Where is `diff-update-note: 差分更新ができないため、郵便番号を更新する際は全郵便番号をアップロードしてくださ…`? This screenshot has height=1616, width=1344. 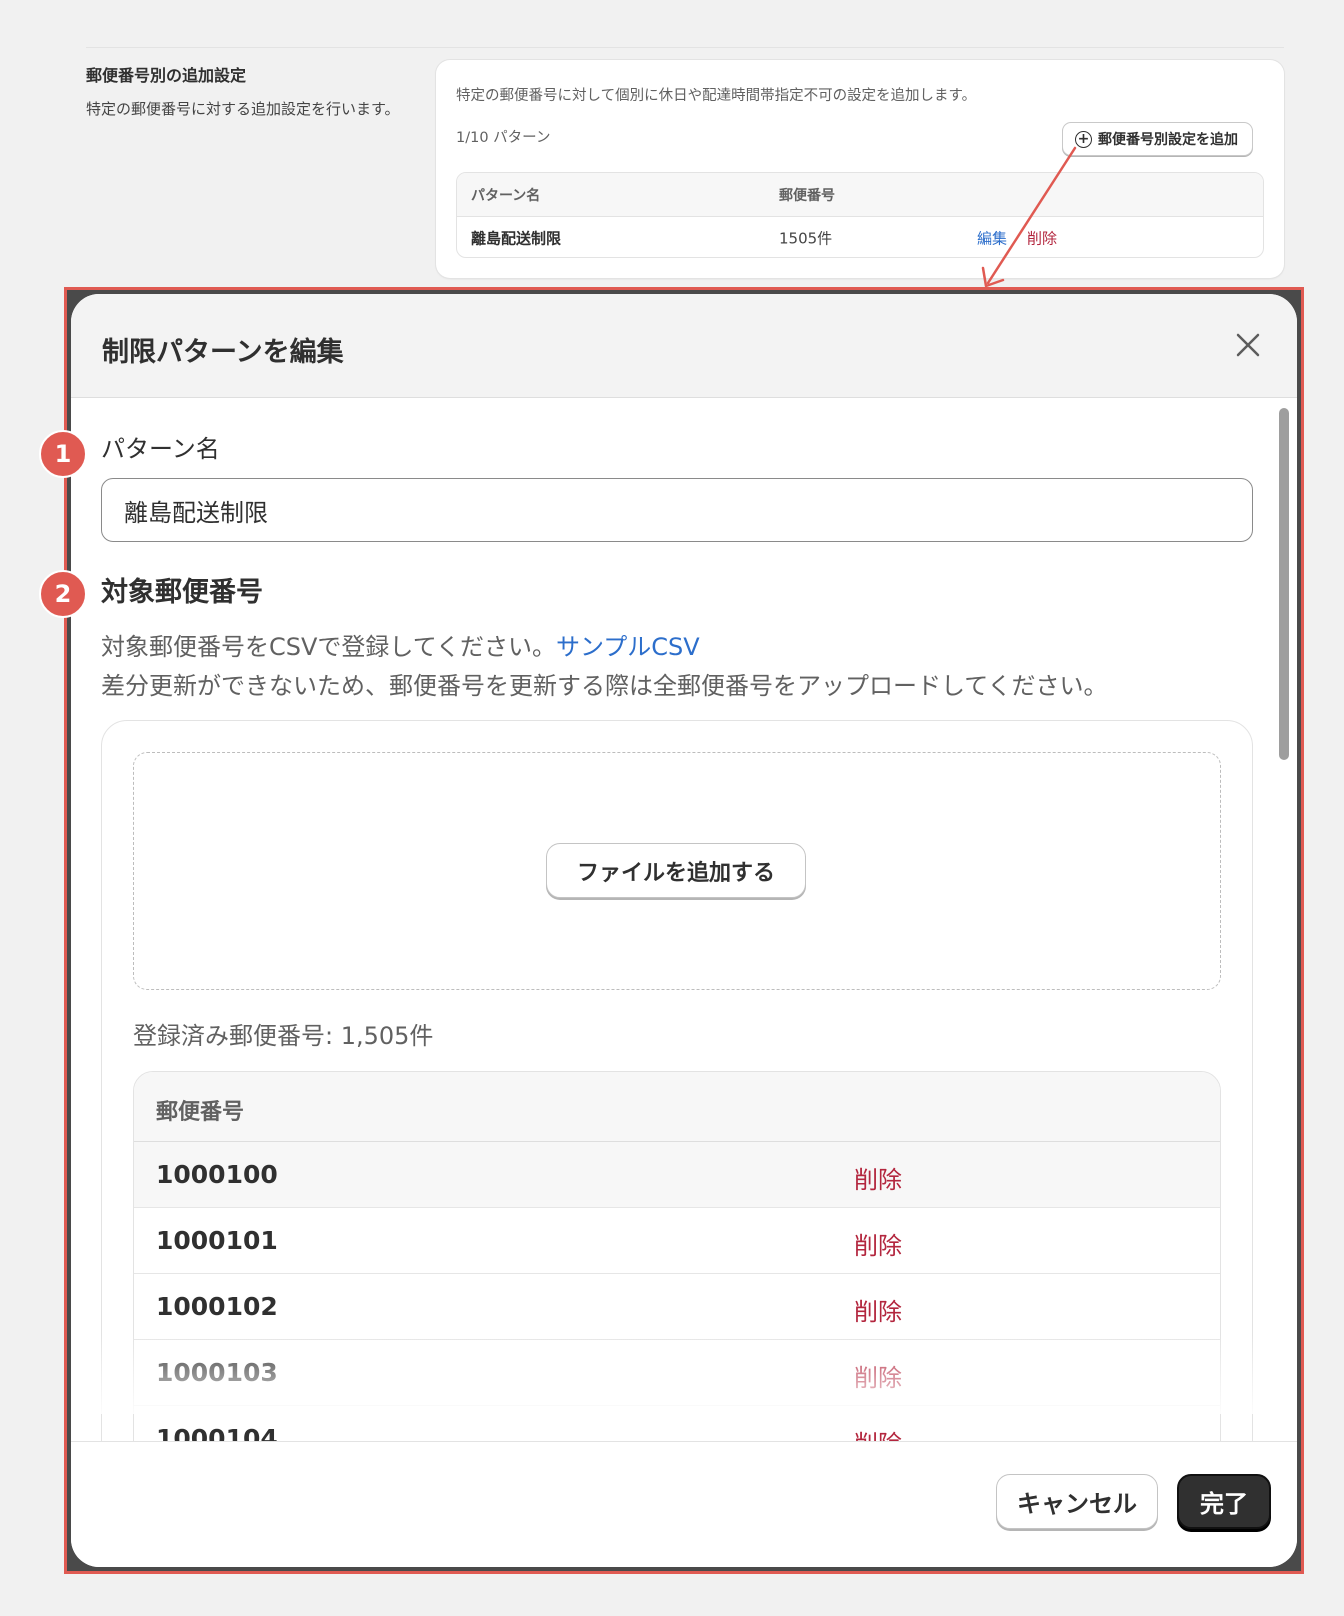 diff-update-note: 差分更新ができないため、郵便番号を更新する際は全郵便番号をアップロードしてくださ… is located at coordinates (604, 686).